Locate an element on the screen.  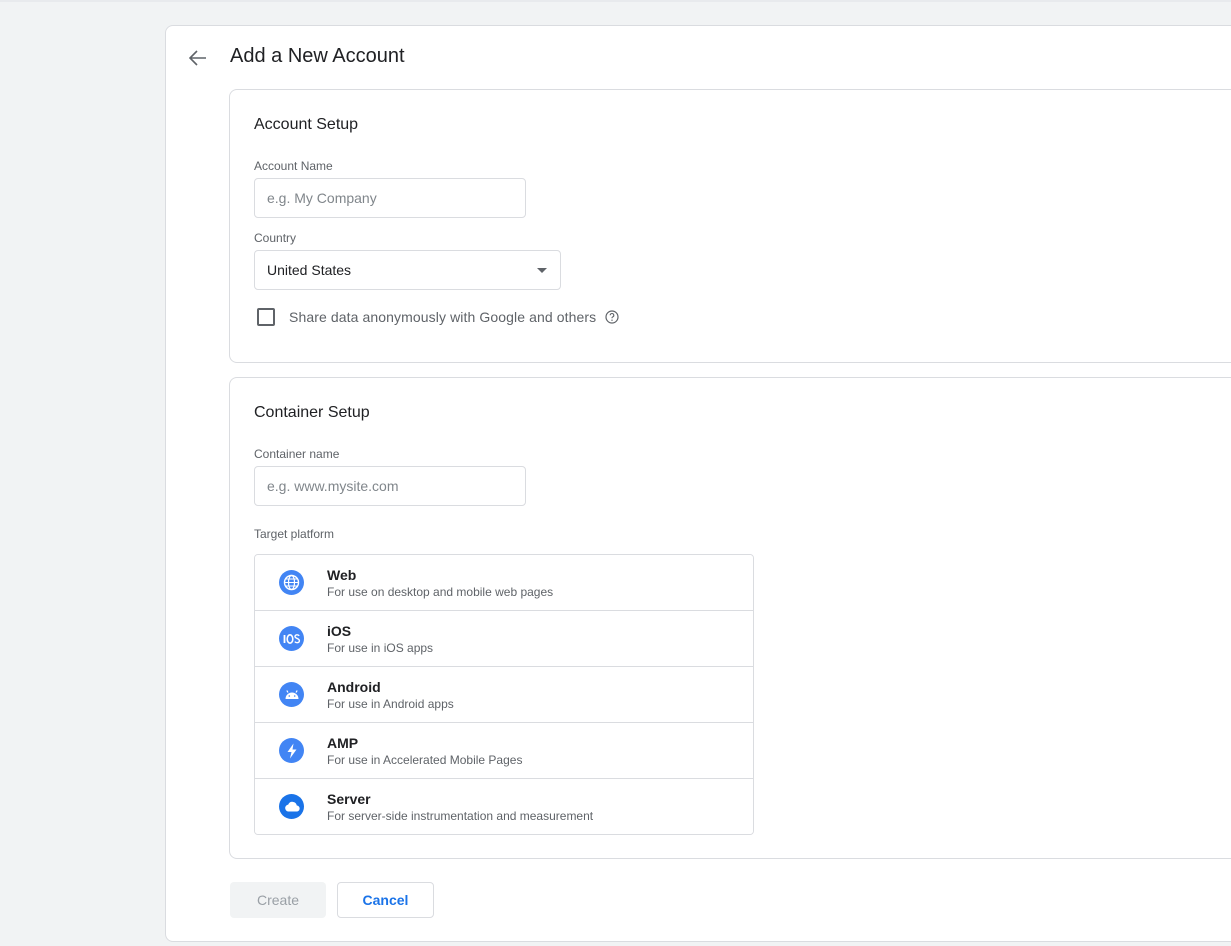
help-icon is located at coordinates (612, 317).